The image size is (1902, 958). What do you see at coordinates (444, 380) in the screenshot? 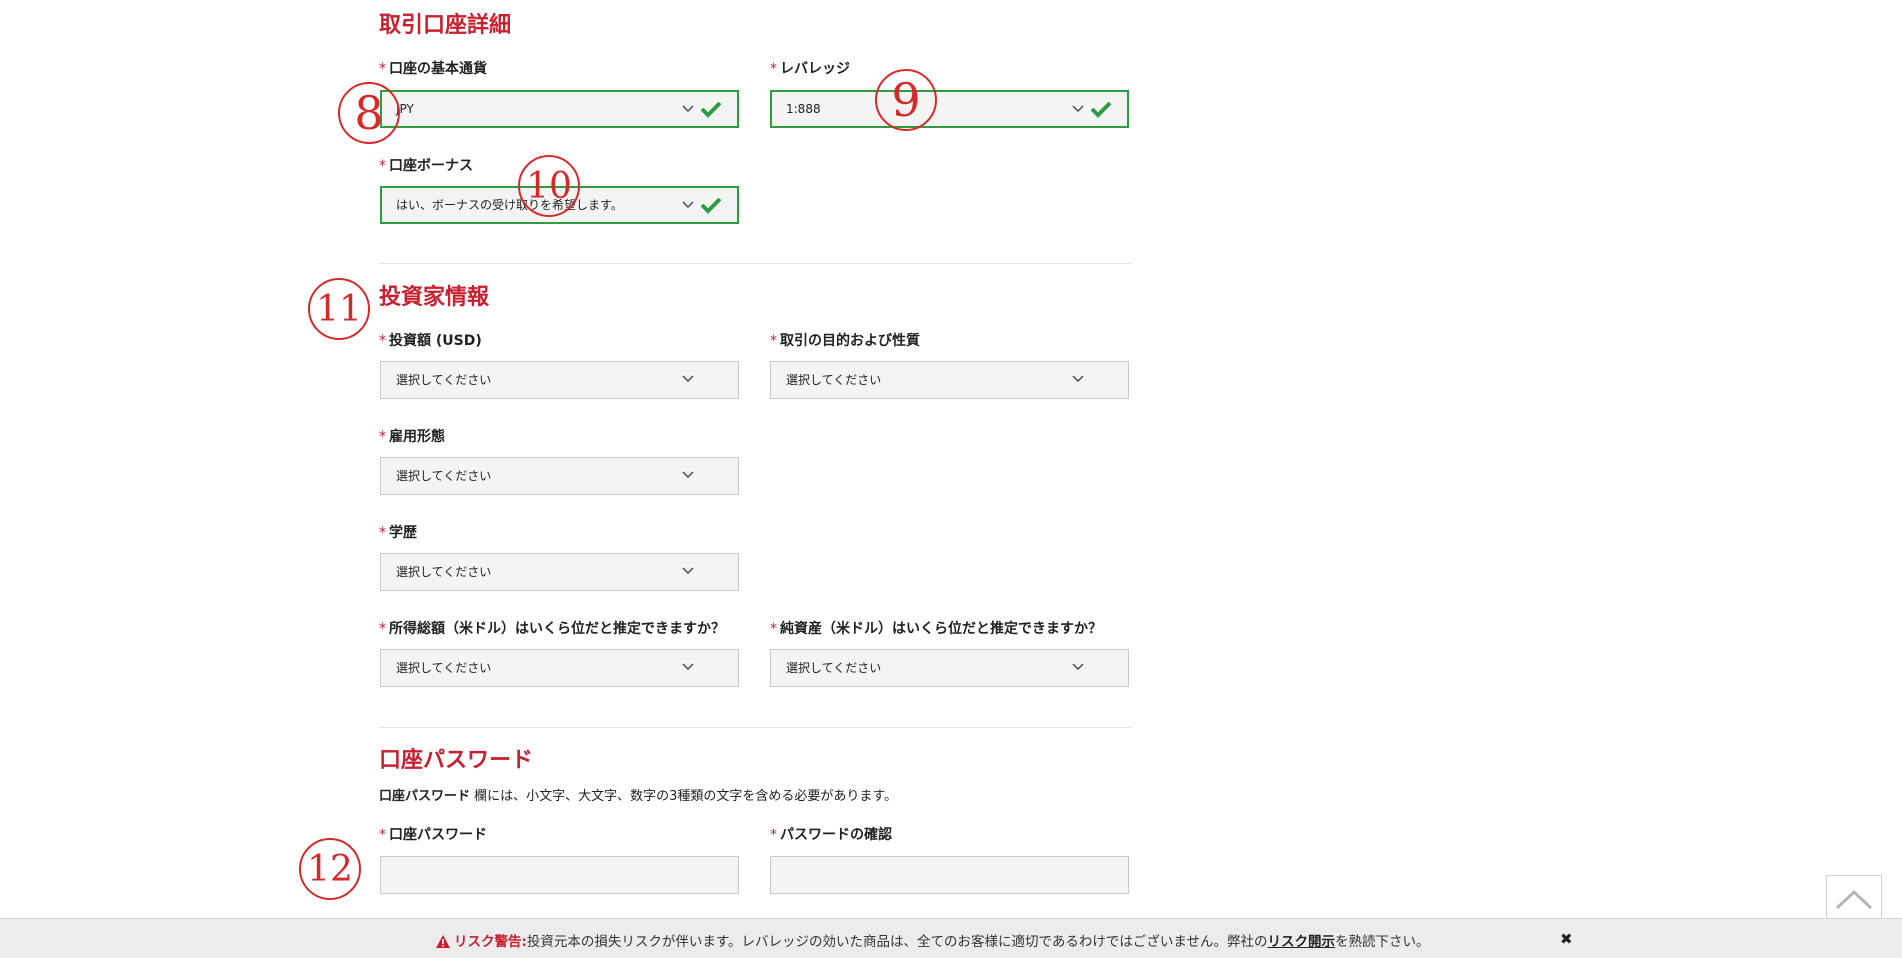
I see `investment-value: 選択してください` at bounding box center [444, 380].